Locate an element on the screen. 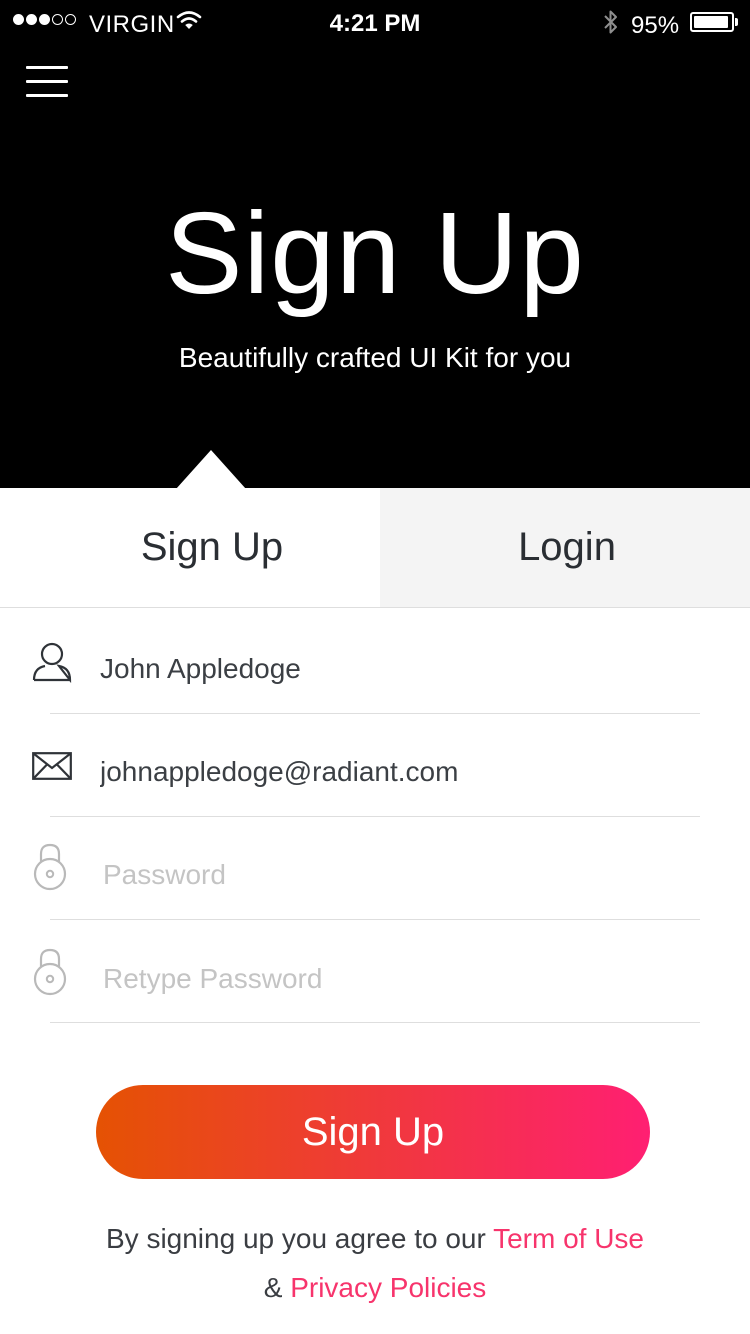  retype-password-input is located at coordinates (403, 979).